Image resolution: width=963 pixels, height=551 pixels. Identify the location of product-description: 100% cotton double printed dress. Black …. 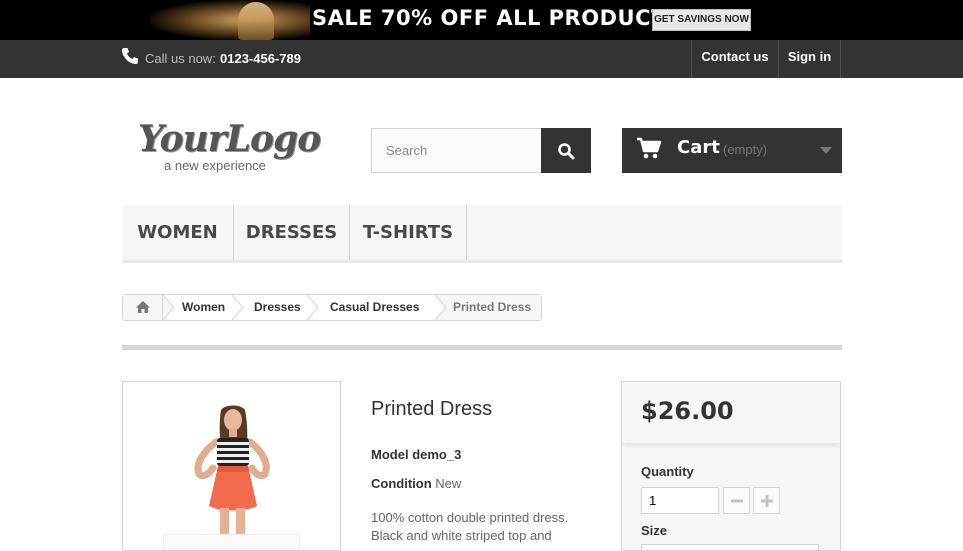
(470, 526).